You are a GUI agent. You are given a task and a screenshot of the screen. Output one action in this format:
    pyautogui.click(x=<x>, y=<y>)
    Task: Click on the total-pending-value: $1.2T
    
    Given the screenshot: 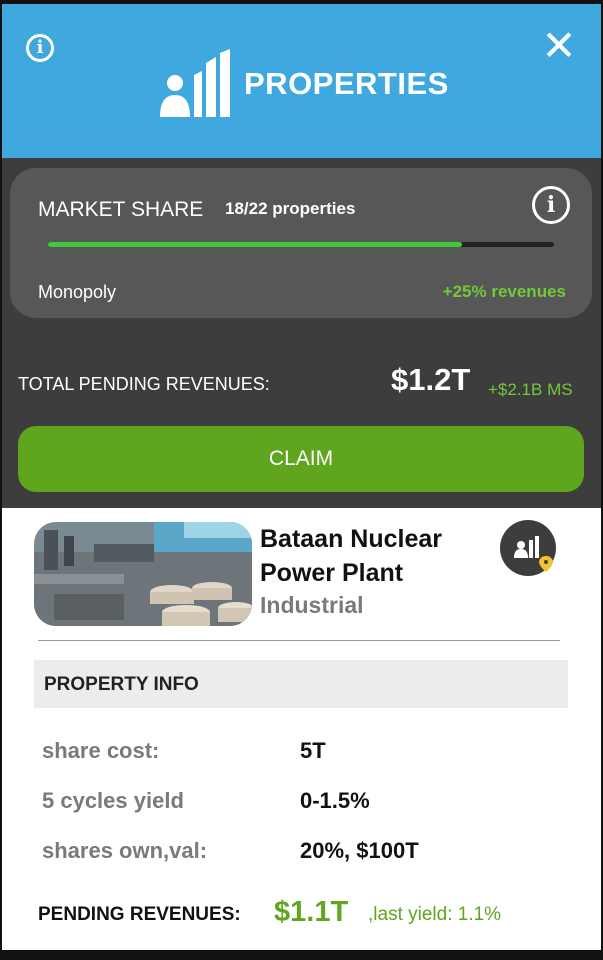 What is the action you would take?
    pyautogui.click(x=431, y=379)
    